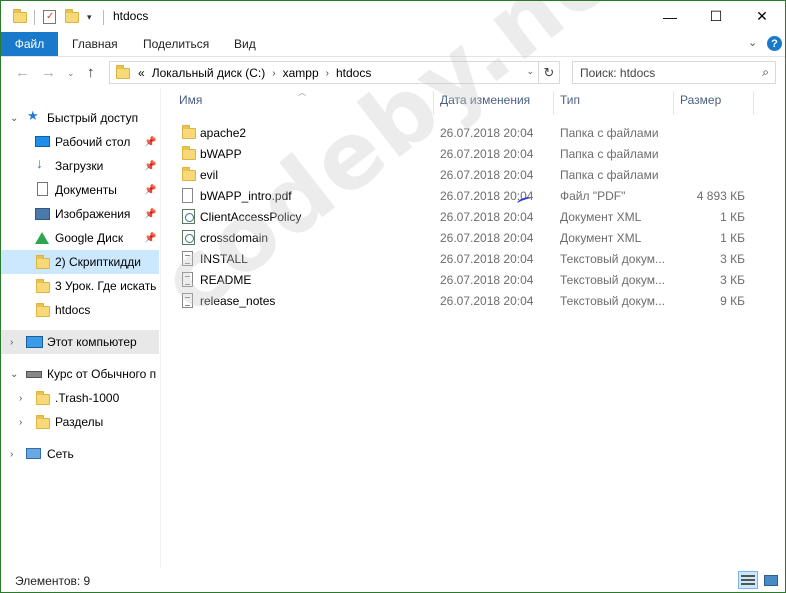 This screenshot has width=786, height=593. Describe the element at coordinates (33, 115) in the screenshot. I see `star-icon: ★` at that location.